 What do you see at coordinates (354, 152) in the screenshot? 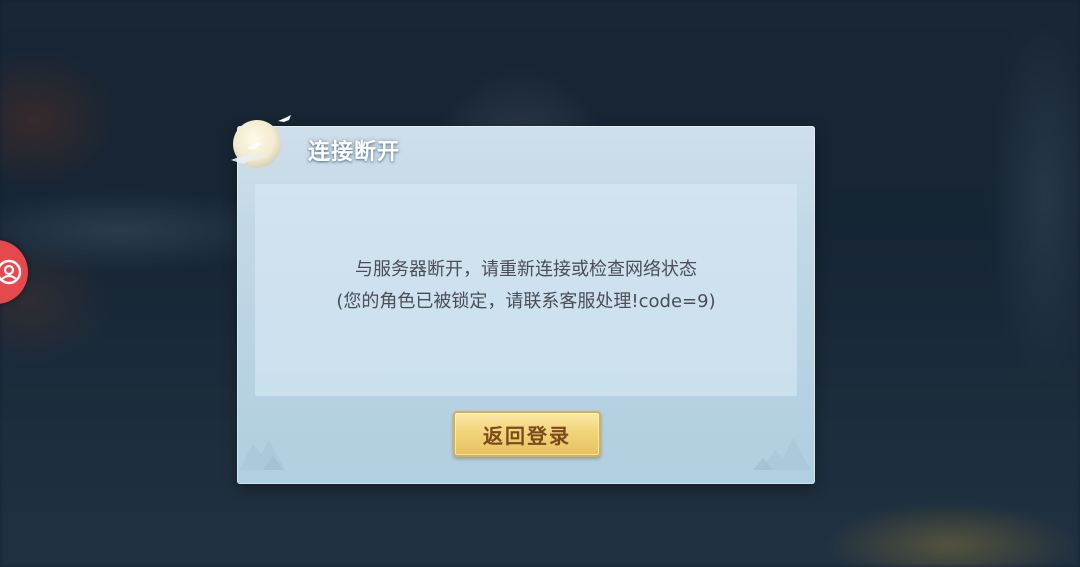
I see `dialog-title: 连接断开` at bounding box center [354, 152].